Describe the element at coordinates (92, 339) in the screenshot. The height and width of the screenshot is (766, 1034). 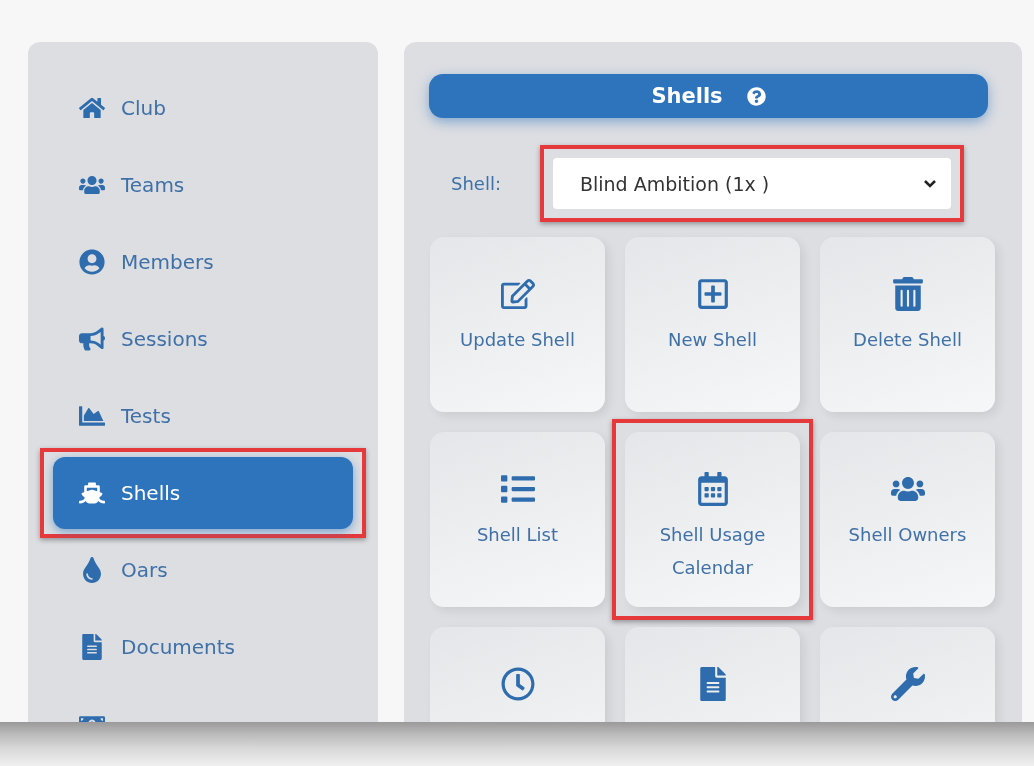
I see `megaphone-icon` at that location.